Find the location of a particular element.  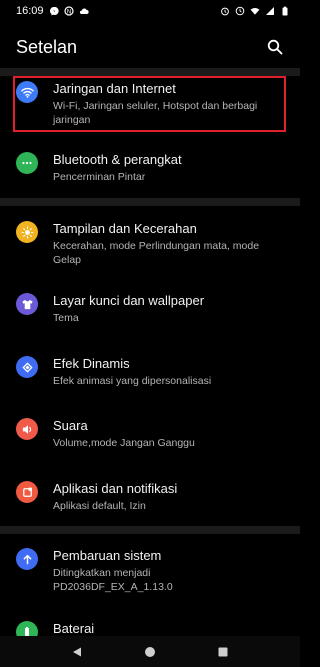

setting-label: Jaringan dan Internet is located at coordinates (114, 88).